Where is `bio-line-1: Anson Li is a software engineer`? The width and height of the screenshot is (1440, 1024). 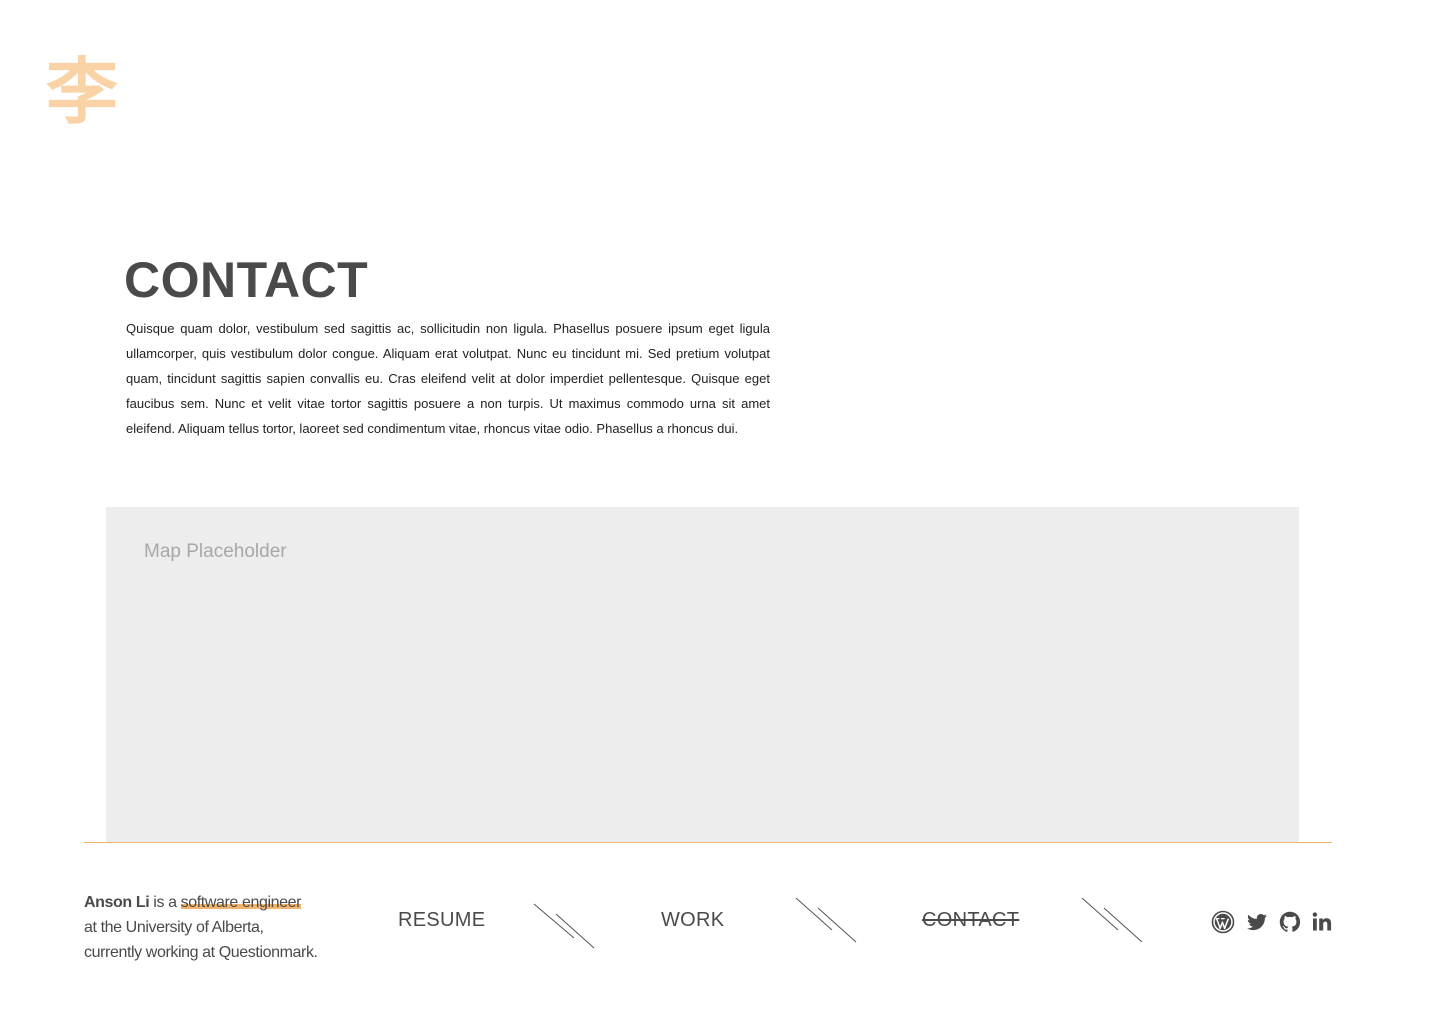 bio-line-1: Anson Li is a software engineer is located at coordinates (219, 902).